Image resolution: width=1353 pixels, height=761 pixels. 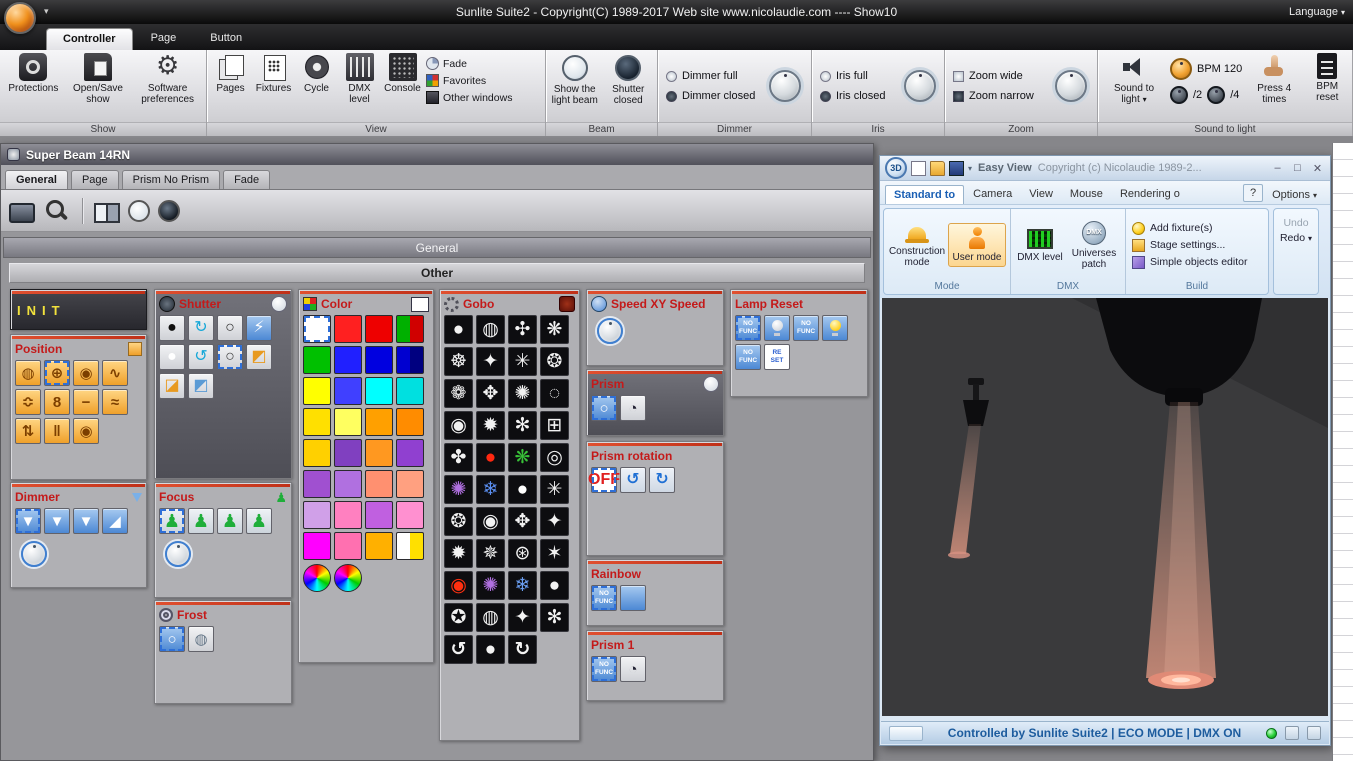 I want to click on position-icon, so click(x=135, y=349).